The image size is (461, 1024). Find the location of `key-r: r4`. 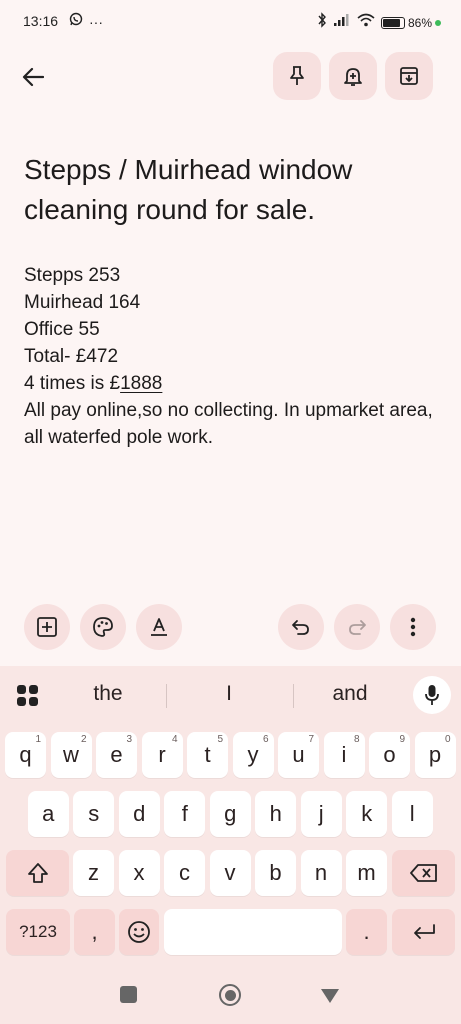

key-r: r4 is located at coordinates (162, 755).